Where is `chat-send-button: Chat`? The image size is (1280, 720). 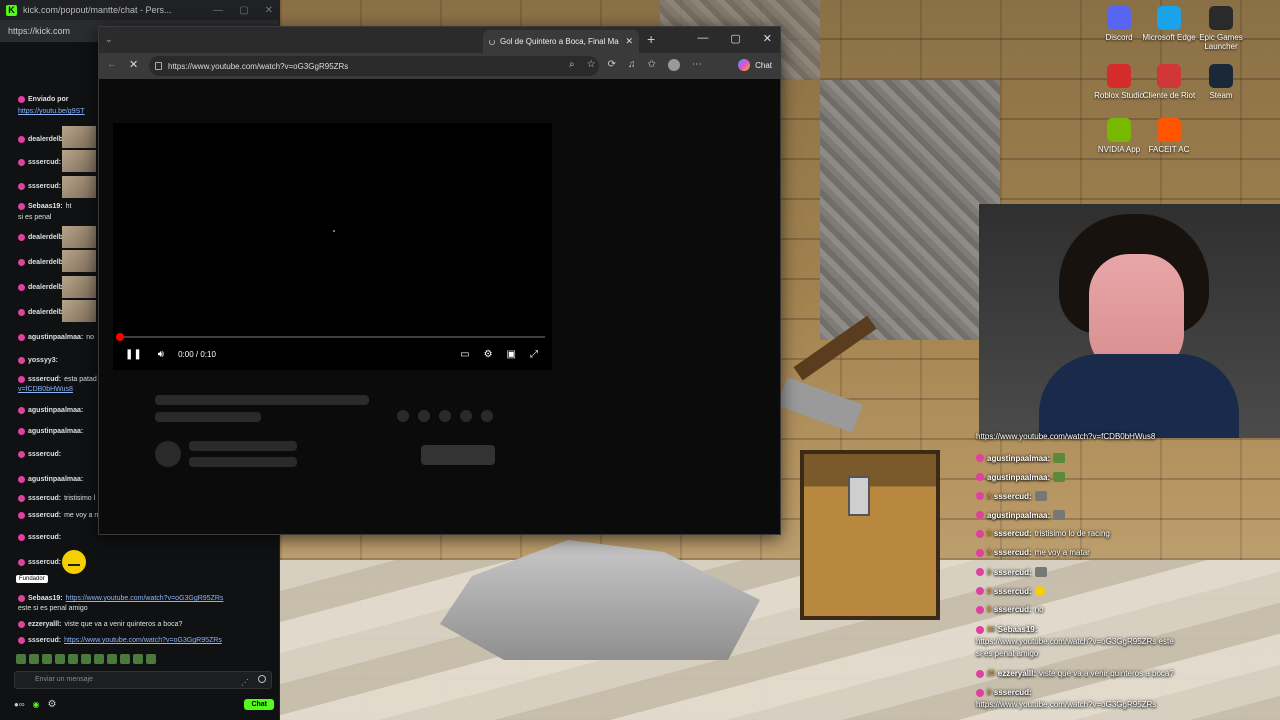
chat-send-button: Chat is located at coordinates (259, 704).